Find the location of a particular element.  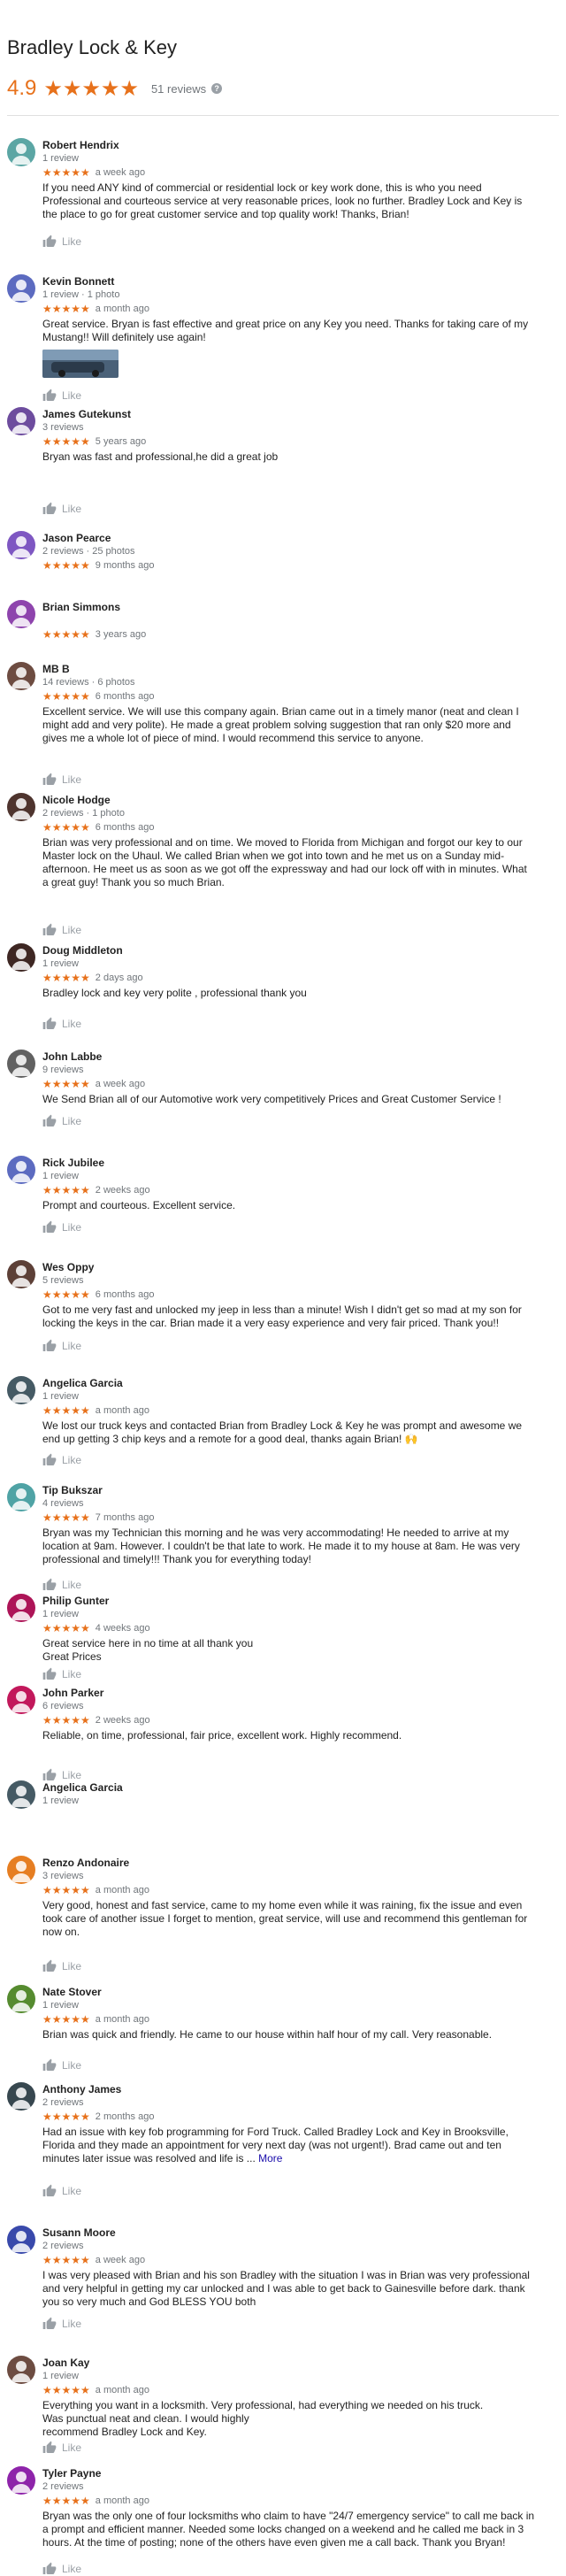

review-date: 2 days ago is located at coordinates (119, 978).